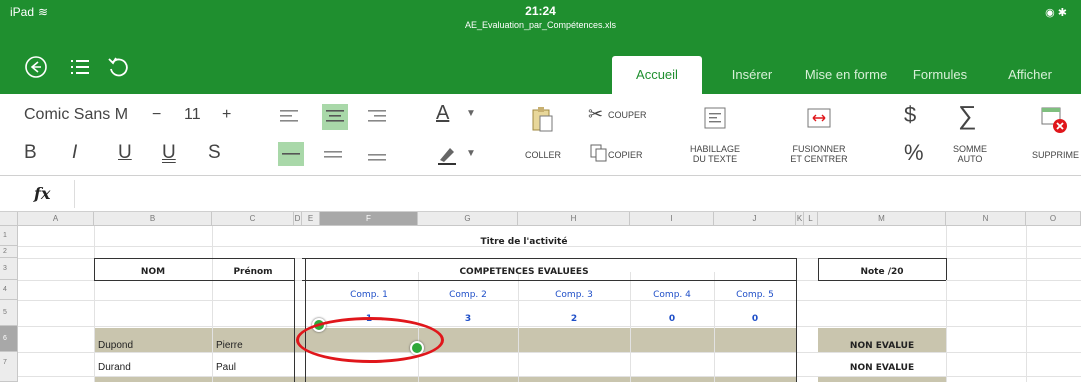  I want to click on row-header: 5, so click(9, 313).